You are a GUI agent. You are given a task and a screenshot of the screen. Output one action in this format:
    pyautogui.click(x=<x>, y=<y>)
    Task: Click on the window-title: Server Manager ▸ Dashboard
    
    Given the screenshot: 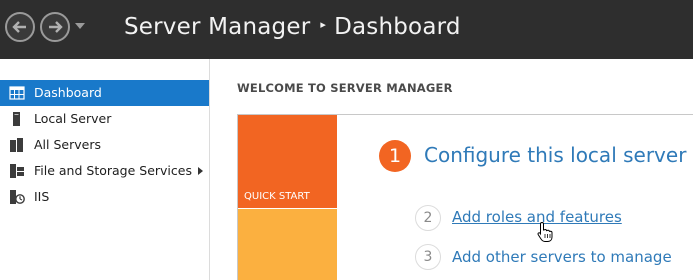 What is the action you would take?
    pyautogui.click(x=292, y=27)
    